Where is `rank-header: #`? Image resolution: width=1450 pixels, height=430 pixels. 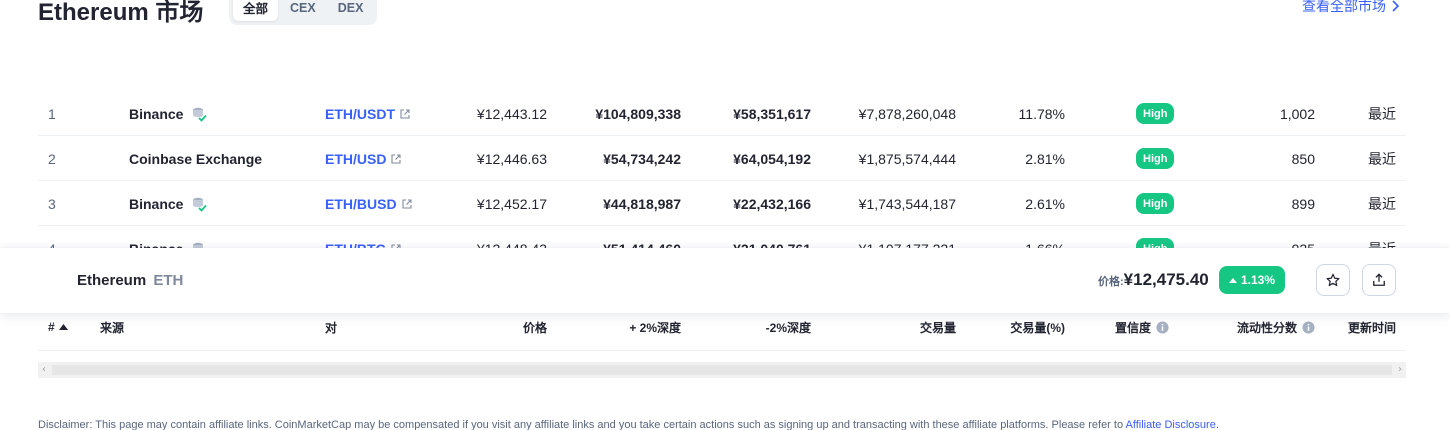
rank-header: # is located at coordinates (51, 327).